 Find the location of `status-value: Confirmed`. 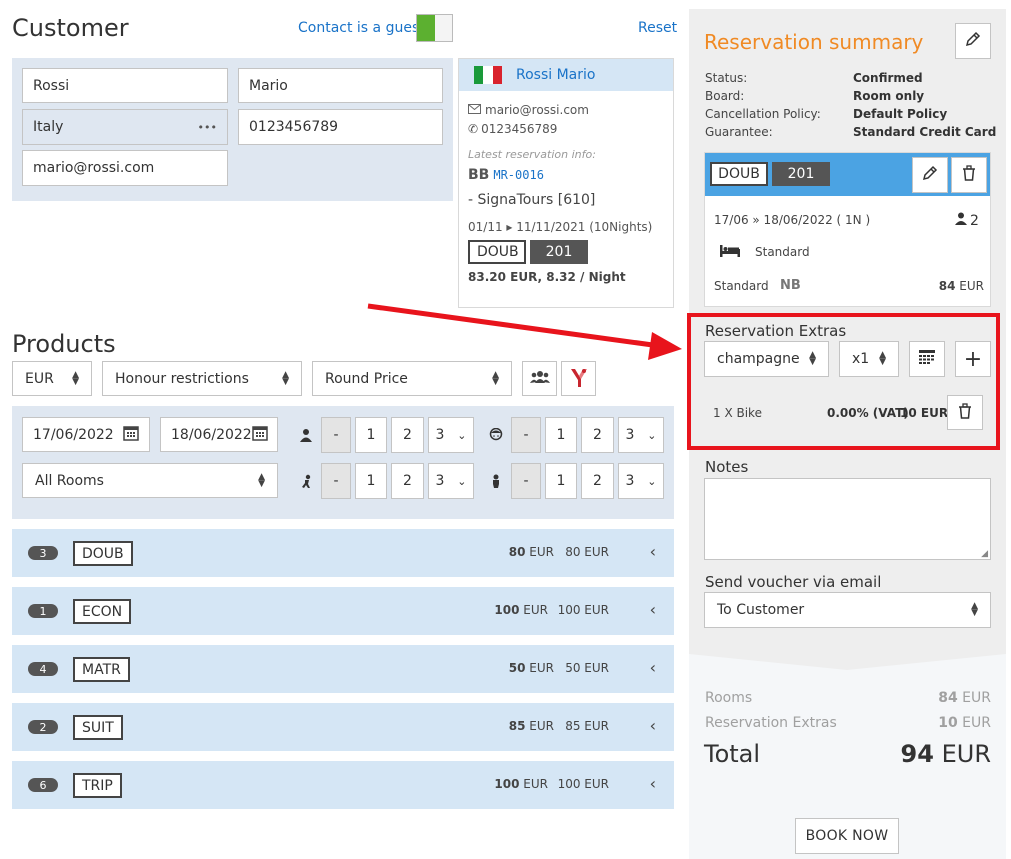

status-value: Confirmed is located at coordinates (888, 78).